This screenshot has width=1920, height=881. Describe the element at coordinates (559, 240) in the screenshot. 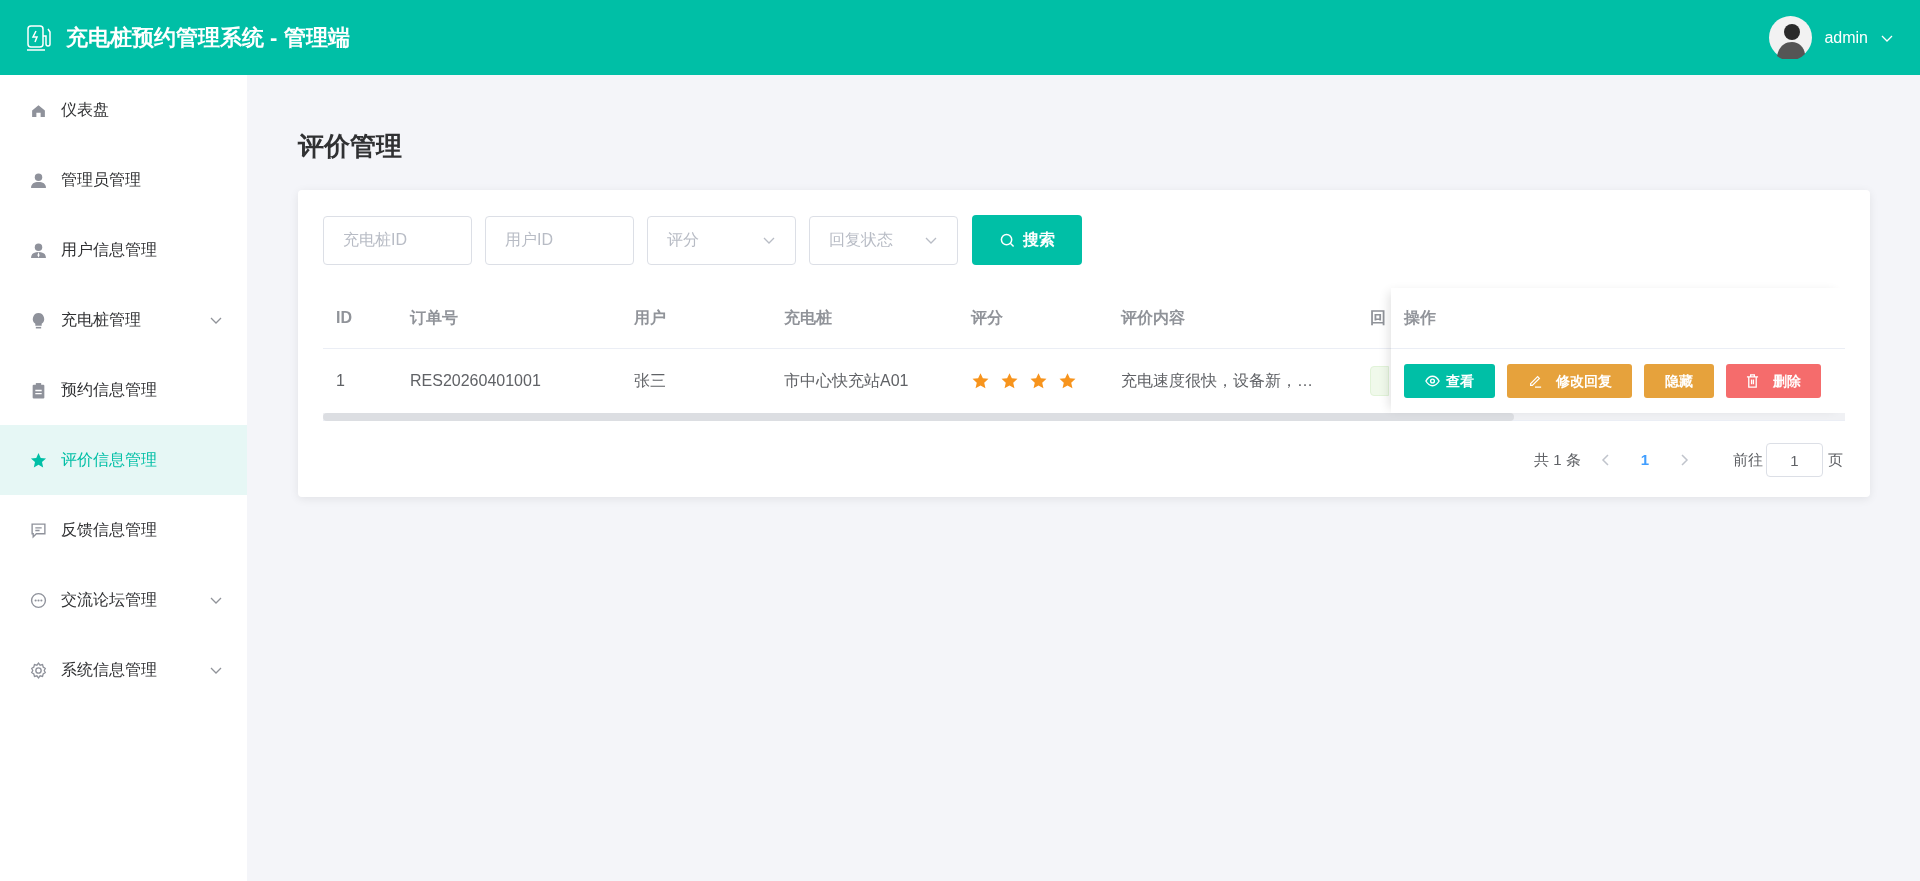

I see `text-field: 用户ID` at that location.